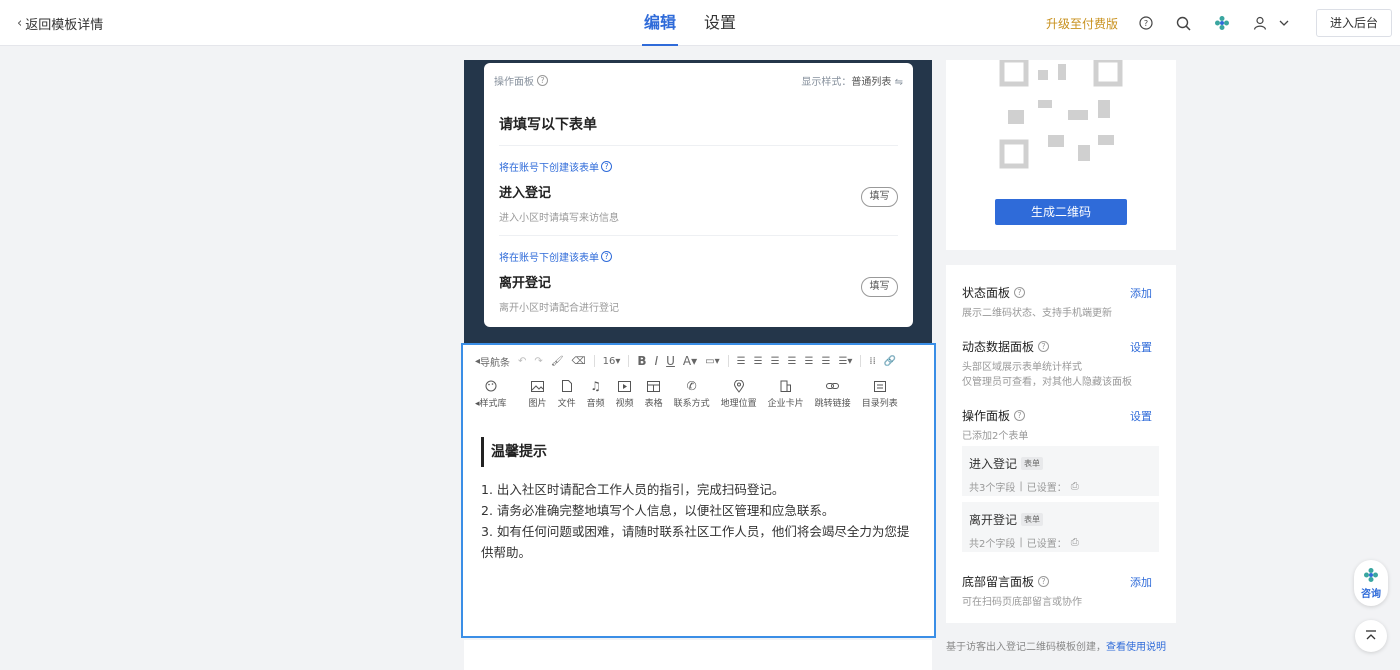 Image resolution: width=1400 pixels, height=670 pixels. I want to click on operation-panel-settings-button: 设置, so click(1141, 416).